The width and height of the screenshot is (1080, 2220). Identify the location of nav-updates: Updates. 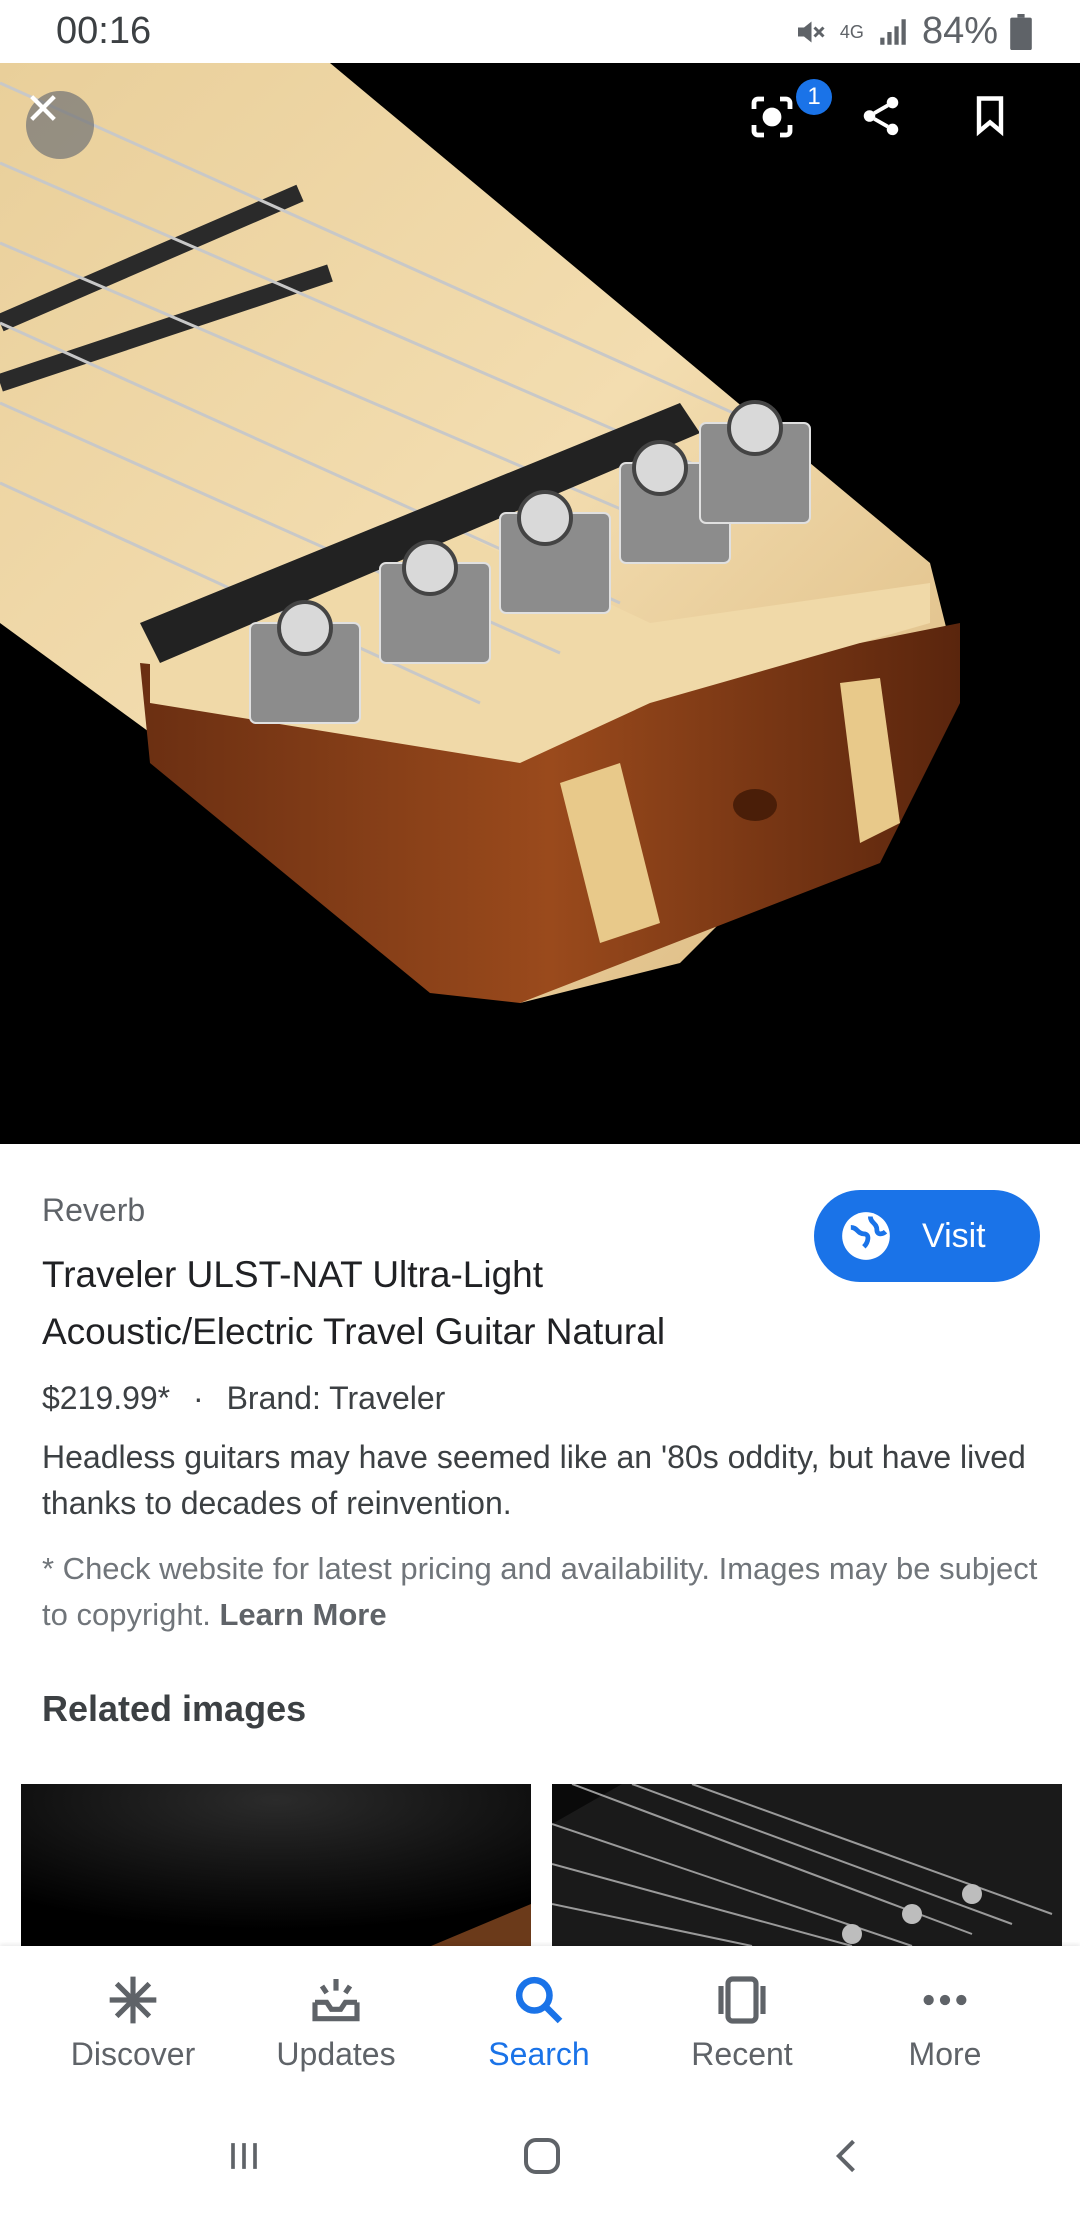
(336, 2020).